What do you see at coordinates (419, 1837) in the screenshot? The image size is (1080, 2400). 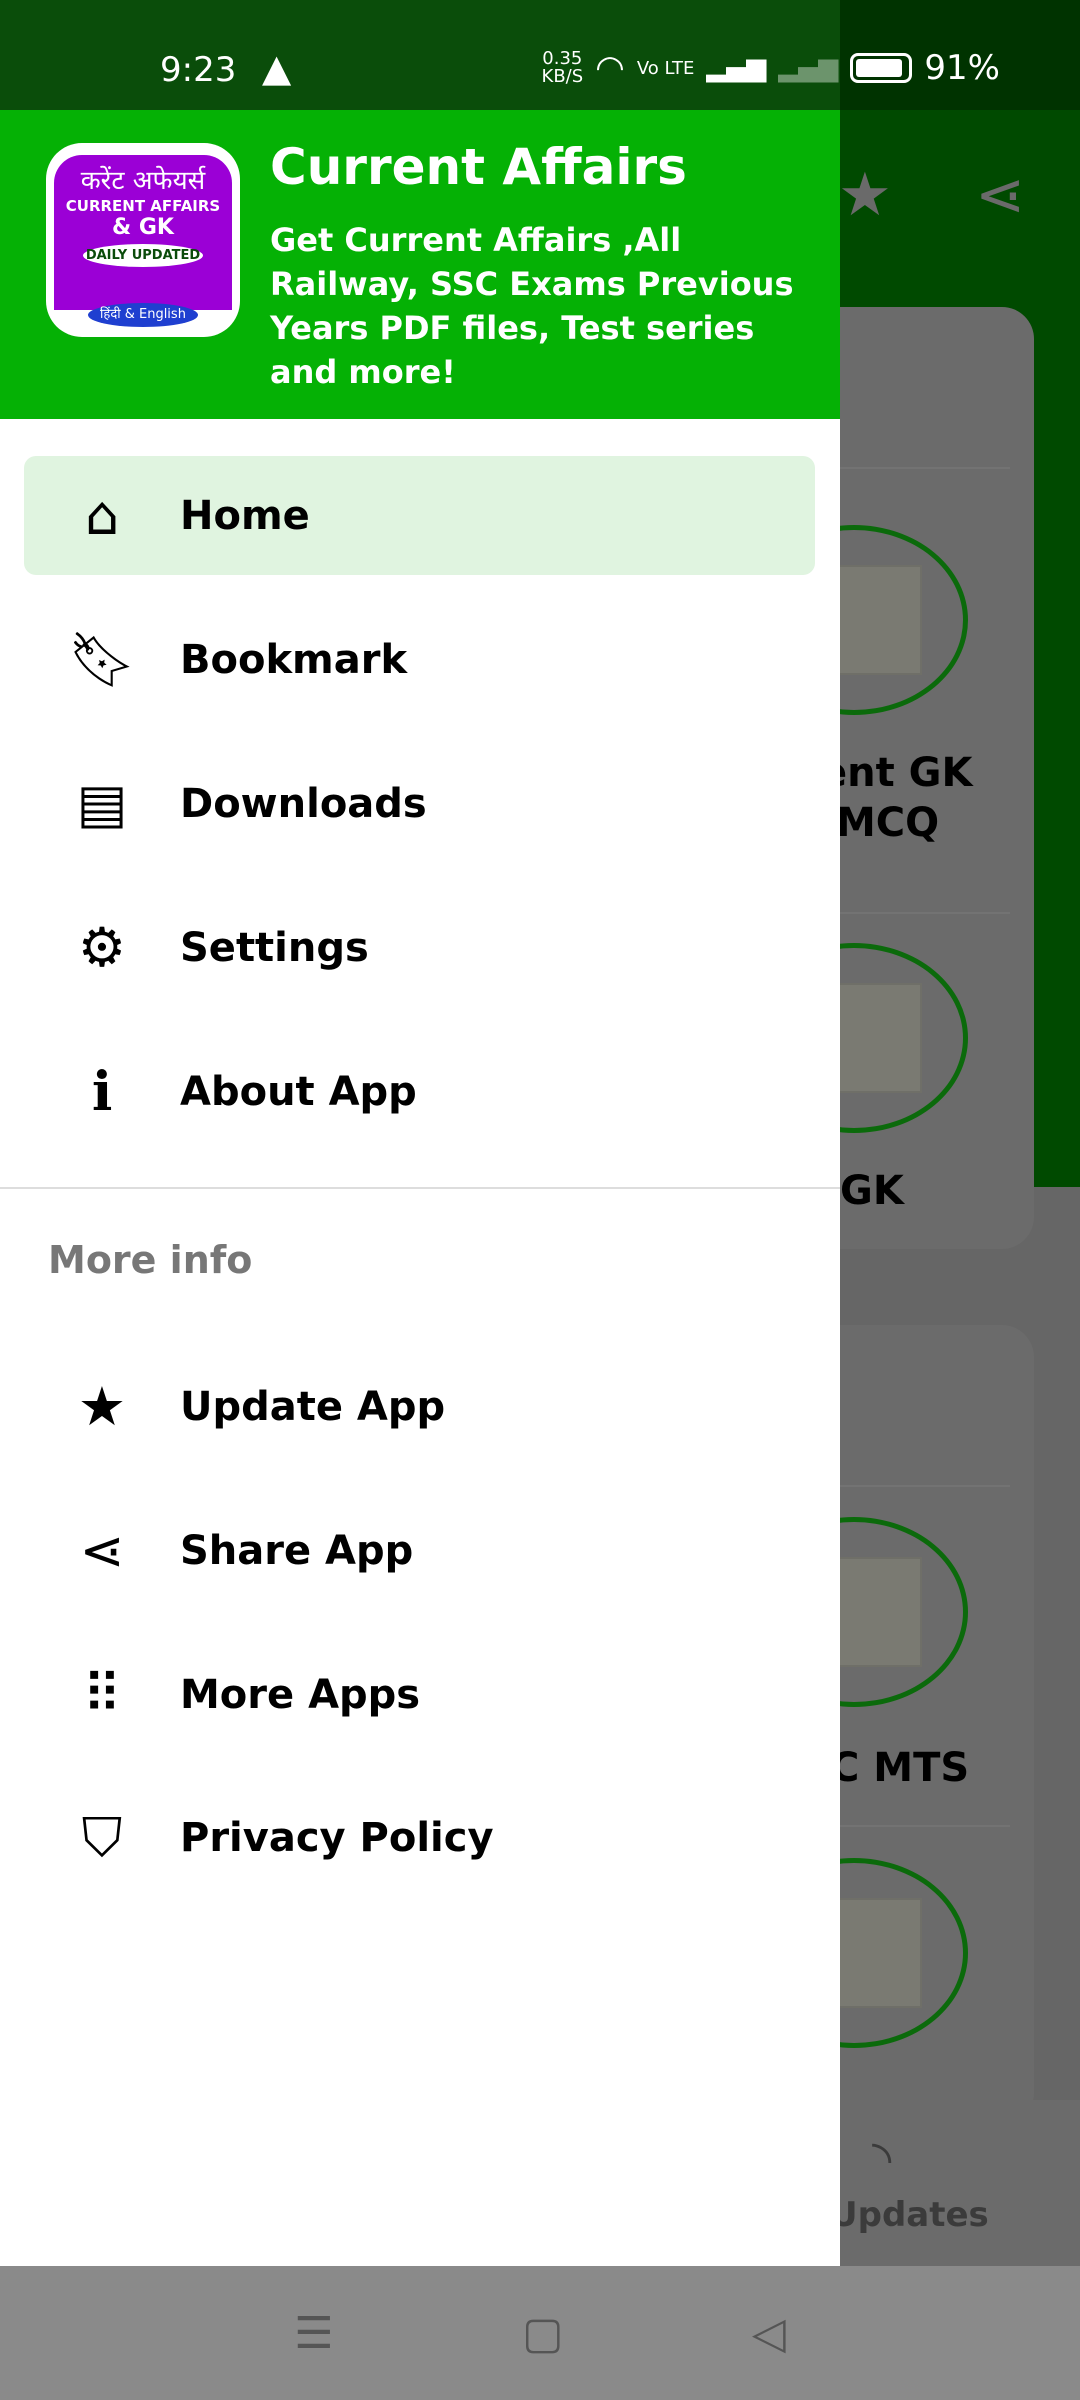 I see `drawer-item-privacy: ⛉ Privacy Policy` at bounding box center [419, 1837].